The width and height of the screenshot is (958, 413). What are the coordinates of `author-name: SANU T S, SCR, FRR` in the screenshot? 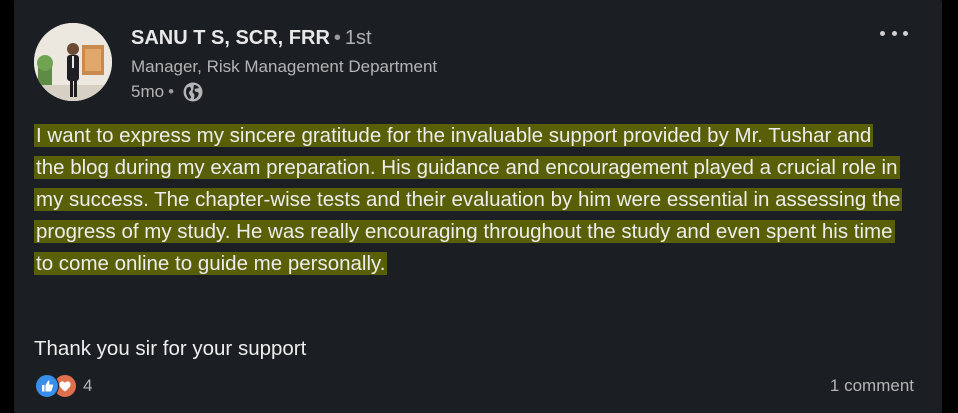 It's located at (230, 38).